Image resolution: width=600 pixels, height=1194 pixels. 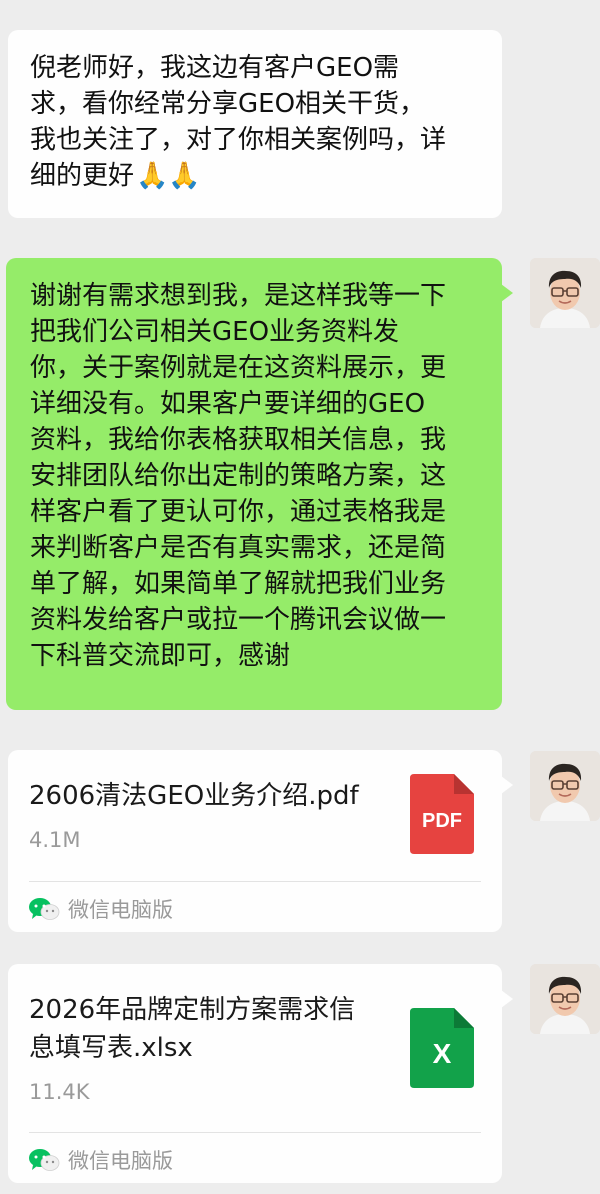 What do you see at coordinates (442, 1053) in the screenshot?
I see `file-type-label: X` at bounding box center [442, 1053].